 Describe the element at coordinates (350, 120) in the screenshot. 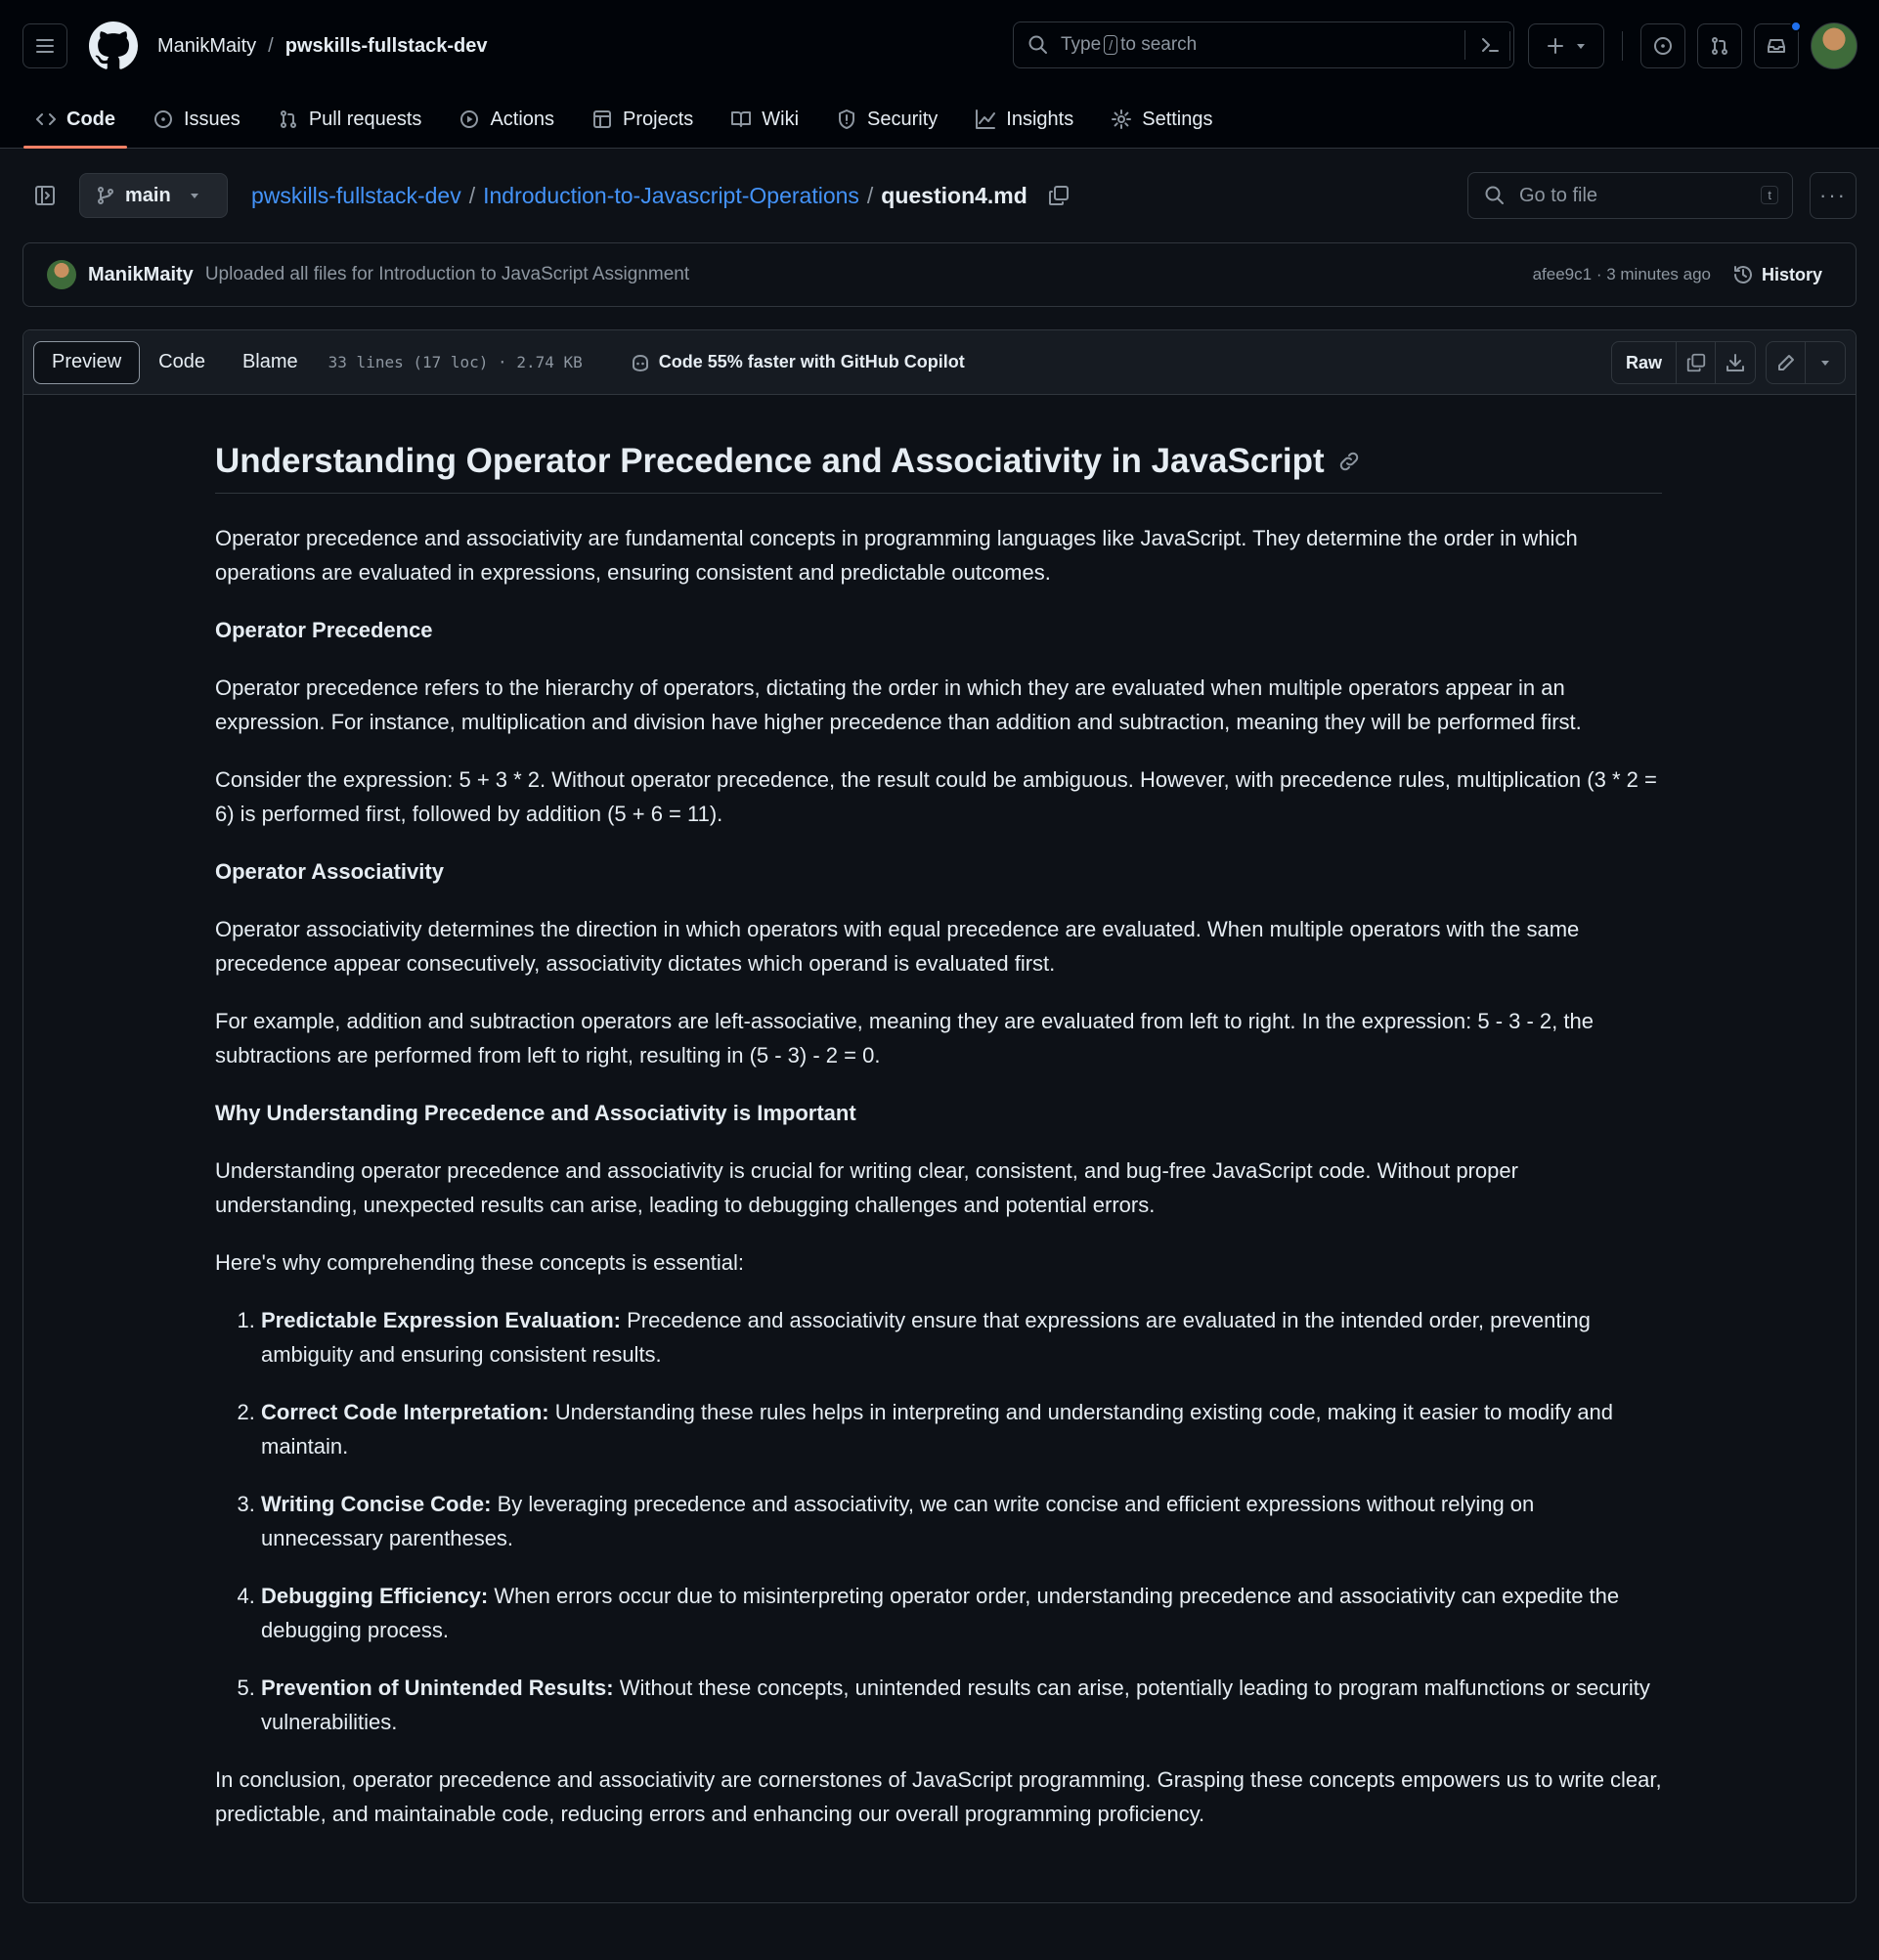

I see `tab-pull-requests: Pull requests` at that location.